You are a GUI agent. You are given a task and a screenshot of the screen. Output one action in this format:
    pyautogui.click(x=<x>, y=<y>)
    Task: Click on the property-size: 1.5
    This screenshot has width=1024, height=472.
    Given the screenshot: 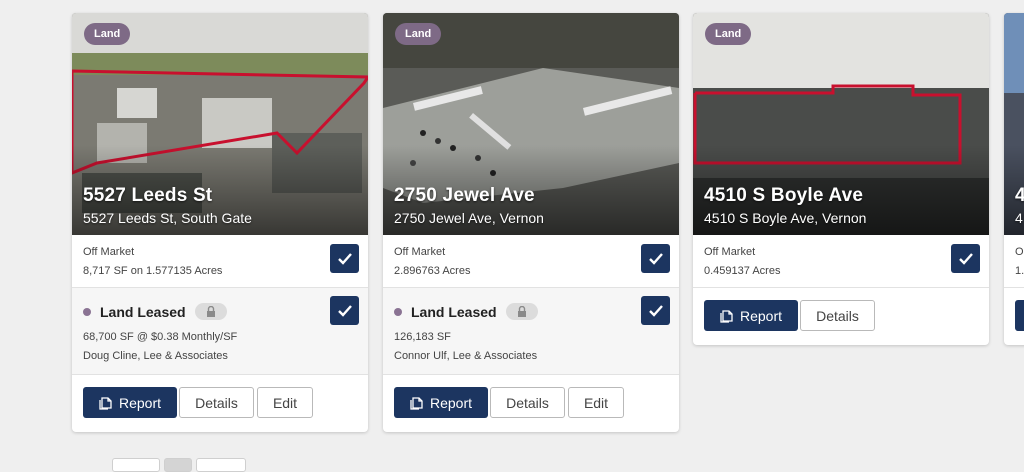 What is the action you would take?
    pyautogui.click(x=1019, y=271)
    